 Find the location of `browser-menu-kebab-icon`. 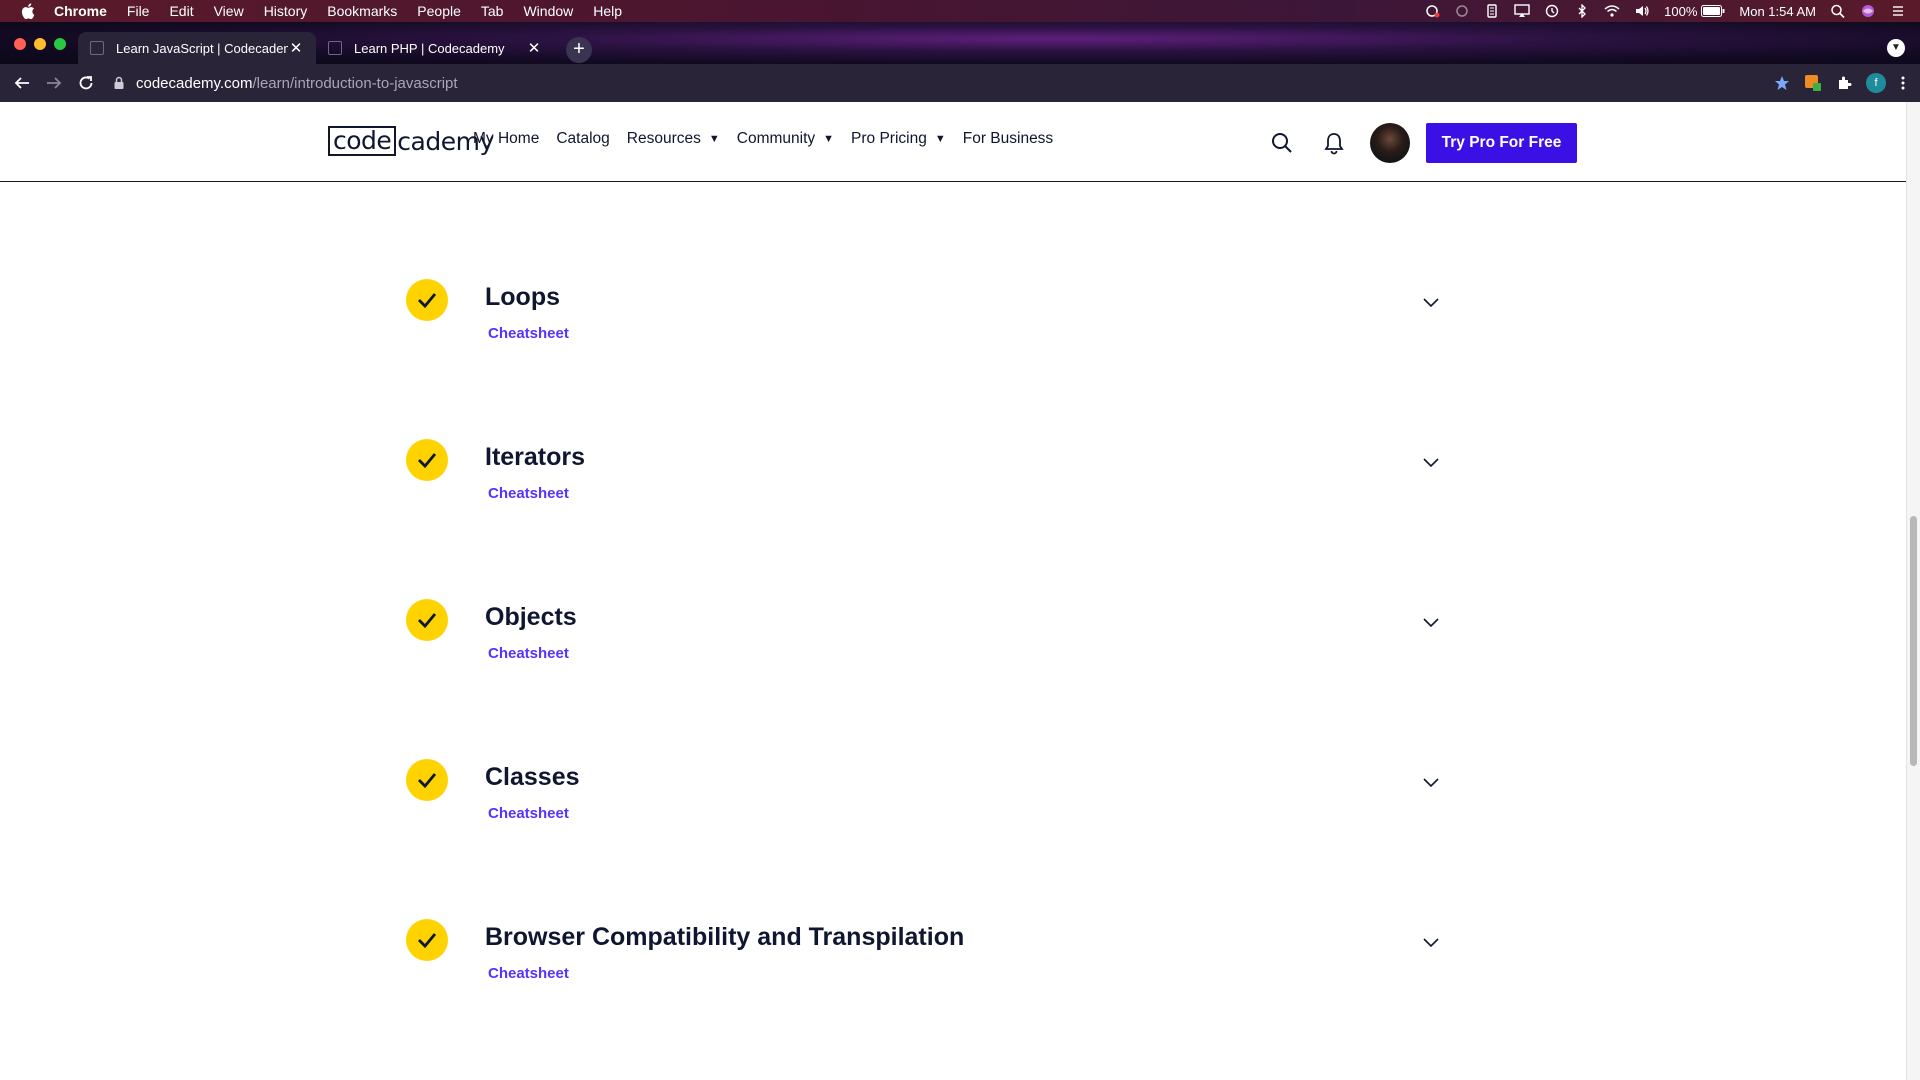

browser-menu-kebab-icon is located at coordinates (1903, 83).